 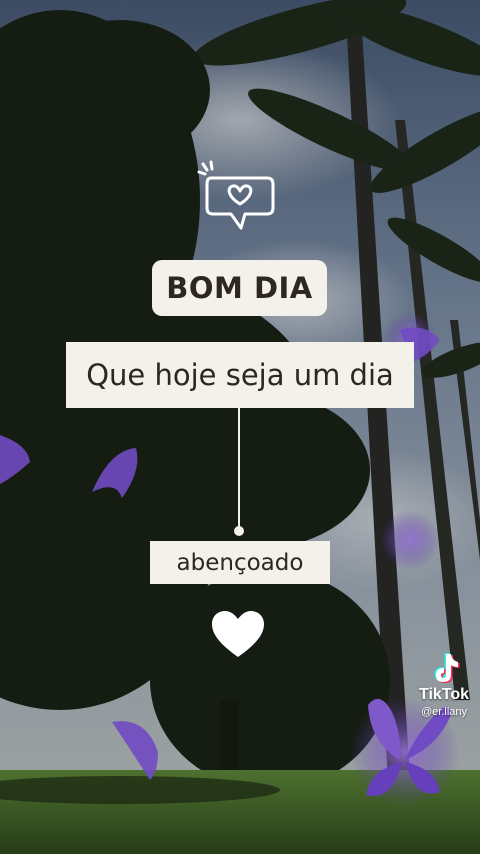 I want to click on tiktok-watermark: TikTok @er.llany, so click(x=444, y=688).